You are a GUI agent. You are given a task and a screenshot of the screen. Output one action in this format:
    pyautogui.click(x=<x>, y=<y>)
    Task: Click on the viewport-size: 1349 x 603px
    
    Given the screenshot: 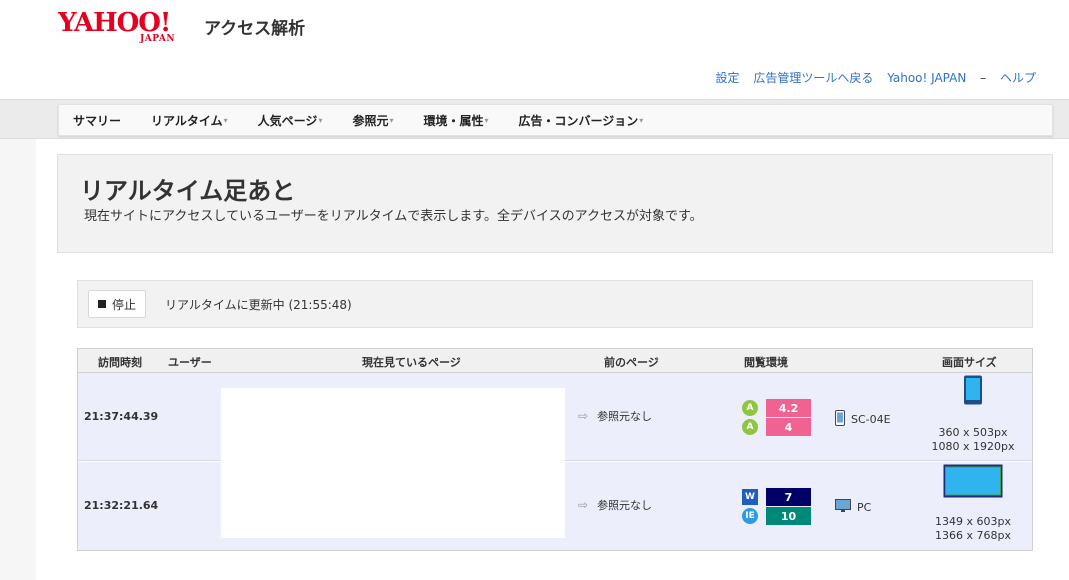 What is the action you would take?
    pyautogui.click(x=973, y=521)
    